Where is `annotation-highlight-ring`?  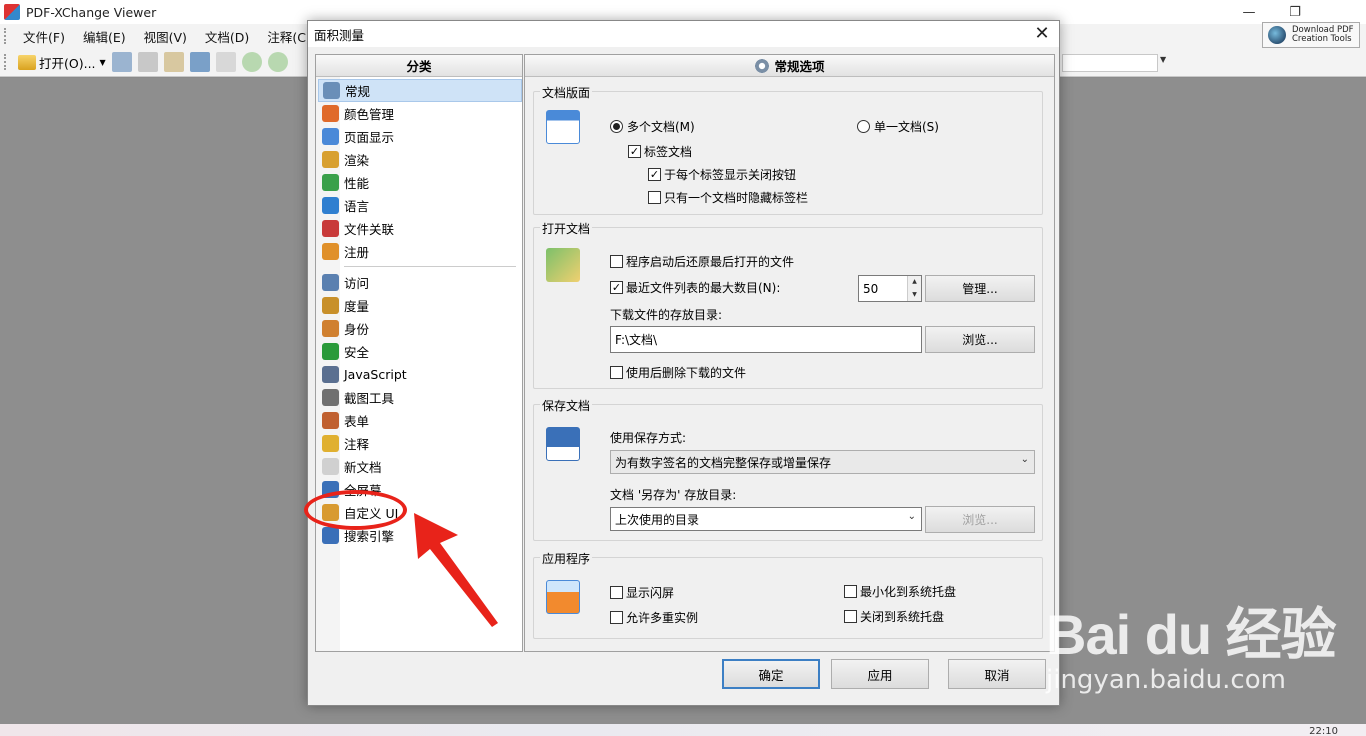 annotation-highlight-ring is located at coordinates (355, 510).